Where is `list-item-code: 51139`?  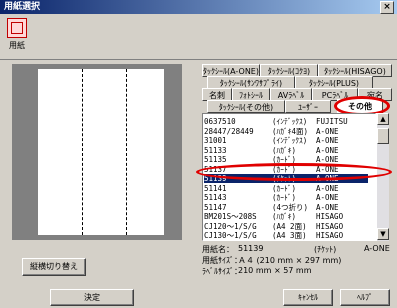 list-item-code: 51139 is located at coordinates (215, 178).